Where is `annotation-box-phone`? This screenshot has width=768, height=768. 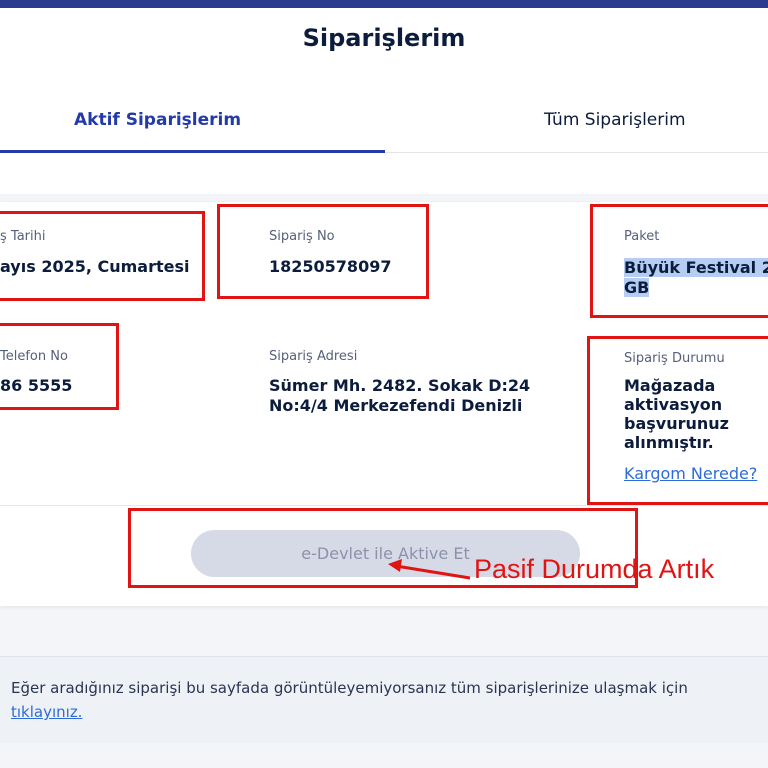 annotation-box-phone is located at coordinates (59, 366).